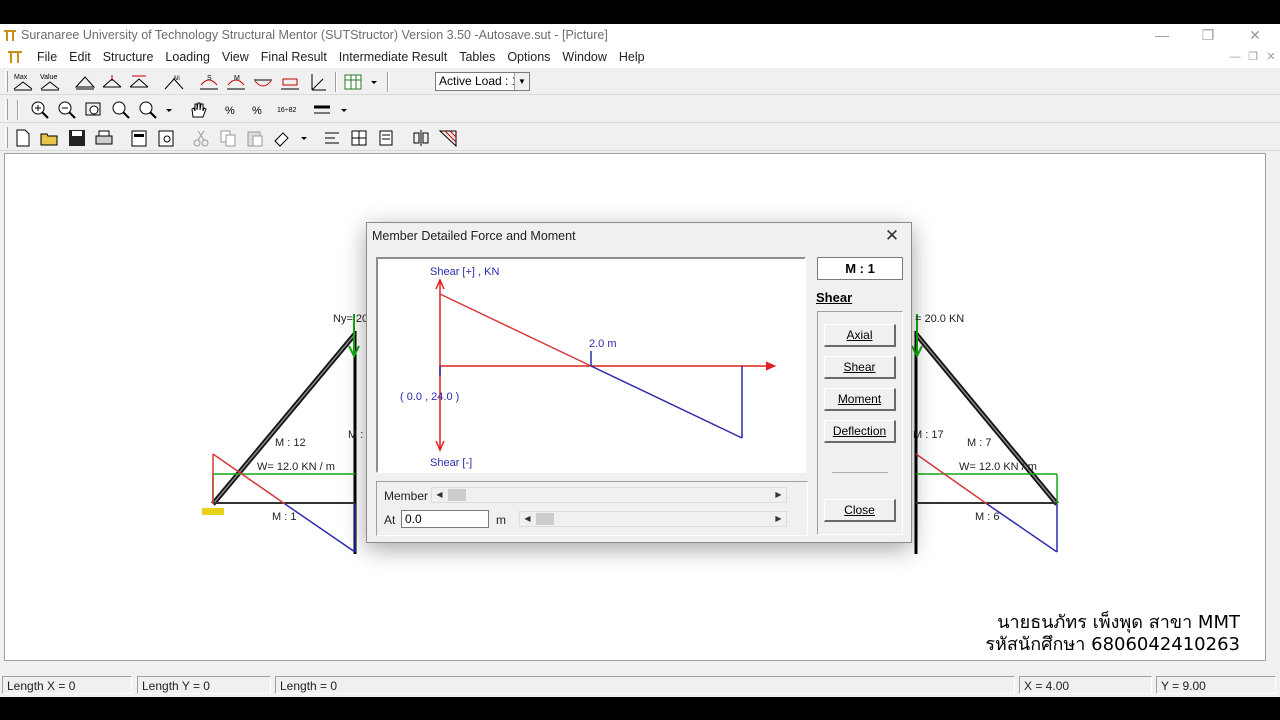  I want to click on status-length: Length = 0, so click(645, 685).